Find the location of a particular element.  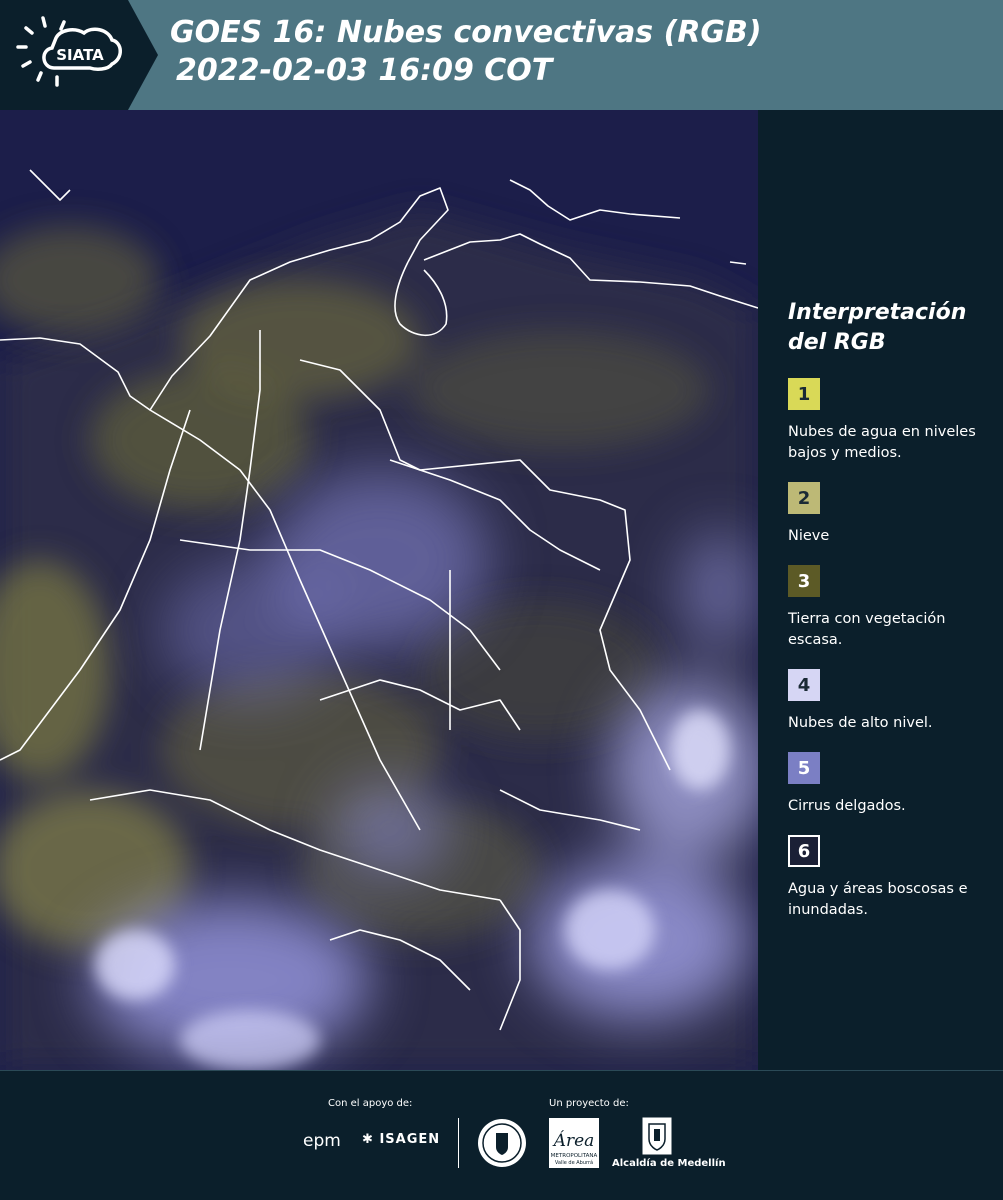

siata-logo: SIATA is located at coordinates (79, 55).